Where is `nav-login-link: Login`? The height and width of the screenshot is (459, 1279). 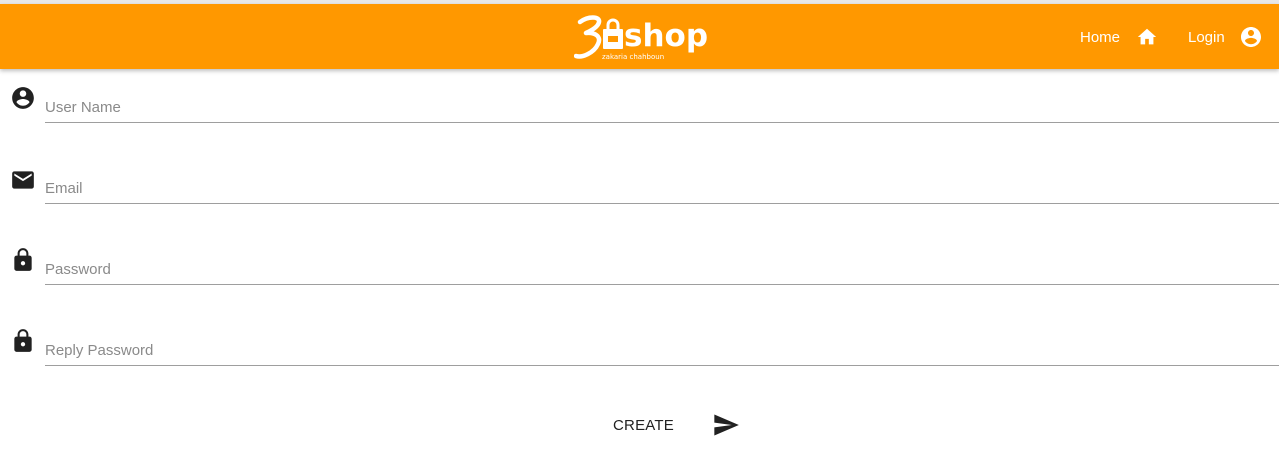
nav-login-link: Login is located at coordinates (1225, 37).